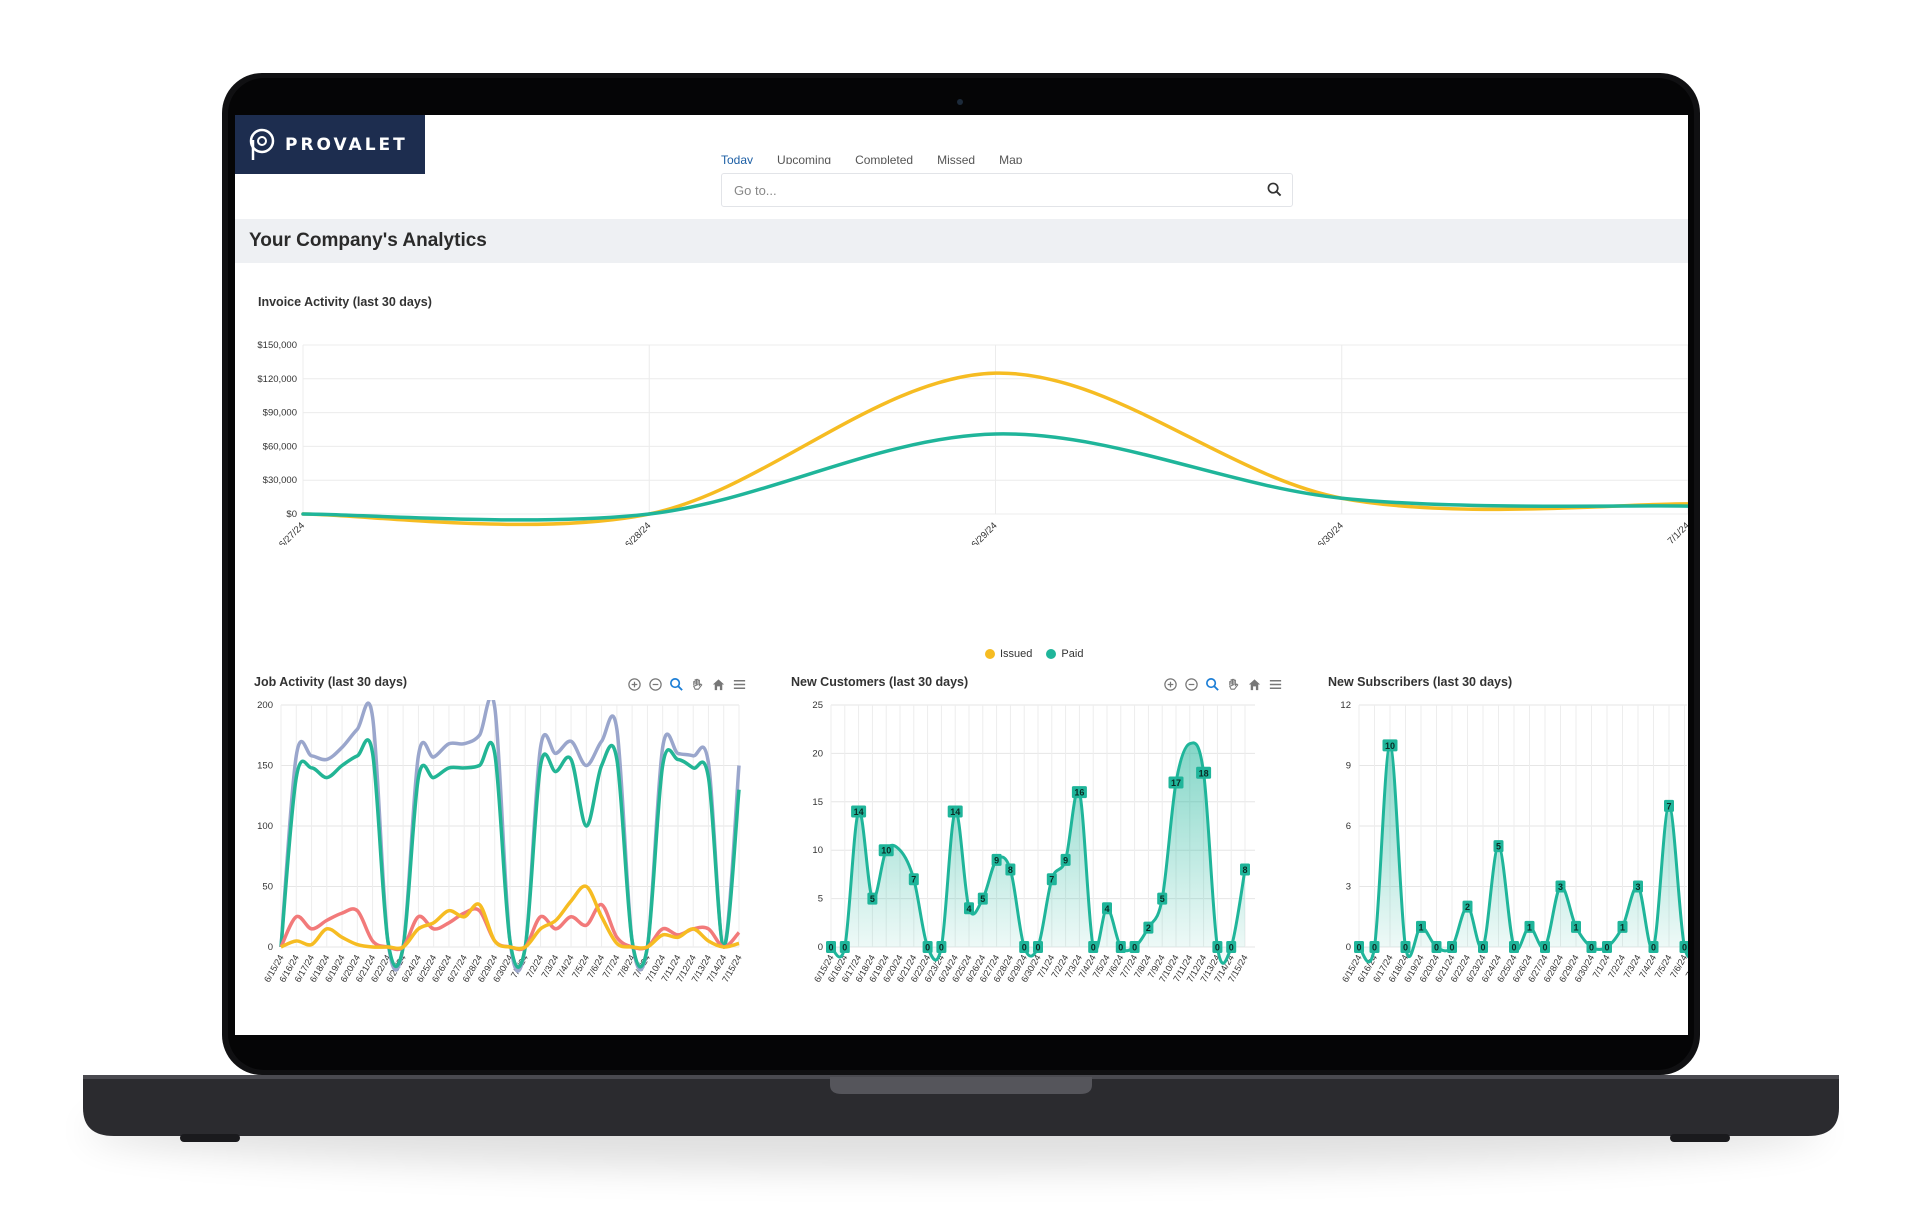 This screenshot has width=1911, height=1226. Describe the element at coordinates (1244, 870) in the screenshot. I see `data-label-text: 8` at that location.